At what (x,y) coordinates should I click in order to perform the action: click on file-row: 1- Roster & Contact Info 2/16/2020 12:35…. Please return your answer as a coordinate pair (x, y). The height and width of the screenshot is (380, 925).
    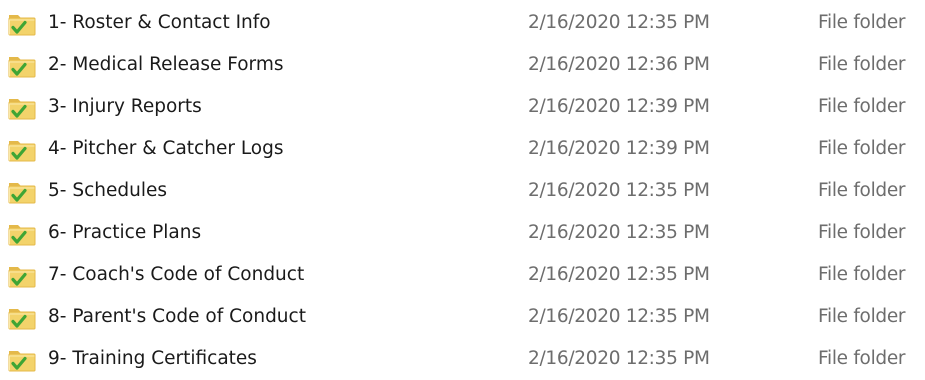
    Looking at the image, I should click on (462, 23).